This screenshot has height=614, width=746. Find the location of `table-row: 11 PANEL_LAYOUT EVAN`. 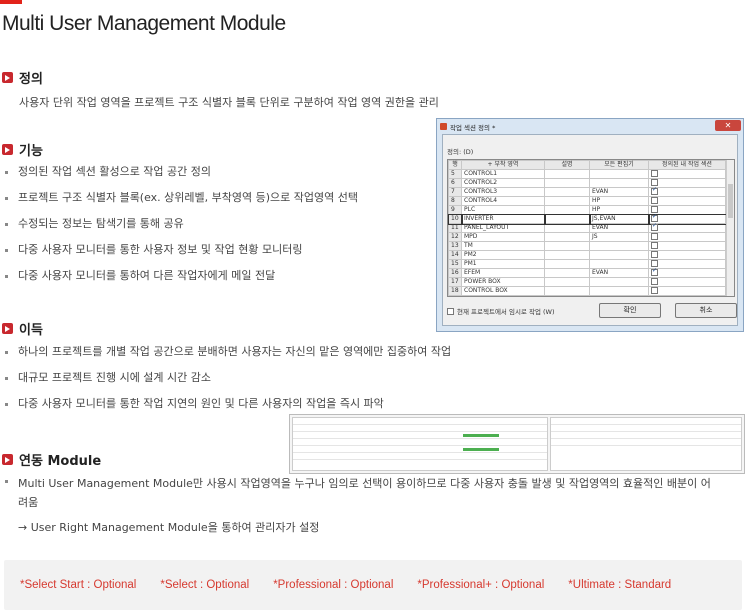

table-row: 11 PANEL_LAYOUT EVAN is located at coordinates (587, 227).